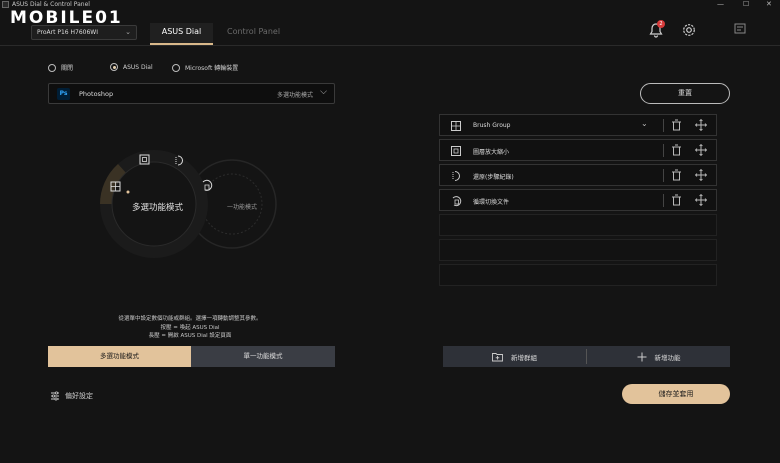 This screenshot has height=463, width=780. I want to click on radio-microsoft-wheel: Microsoft 轉輪裝置, so click(205, 67).